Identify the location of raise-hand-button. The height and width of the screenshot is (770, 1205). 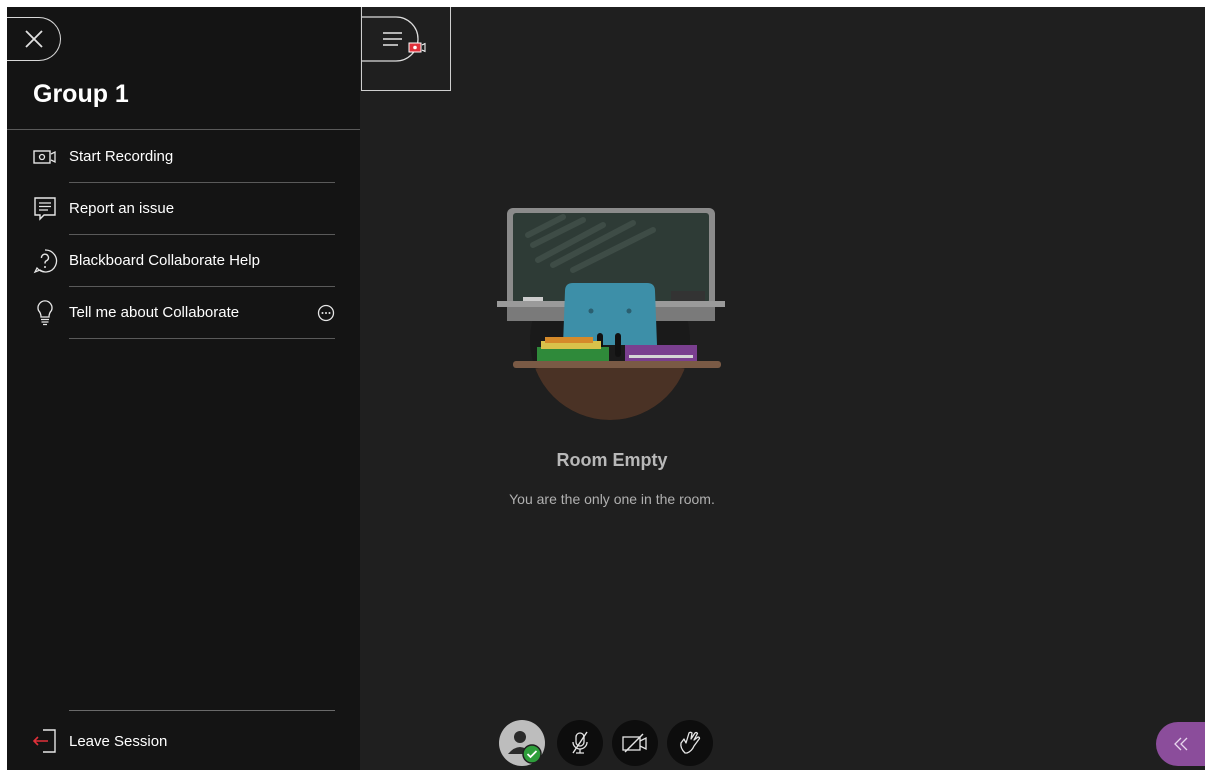
(690, 743).